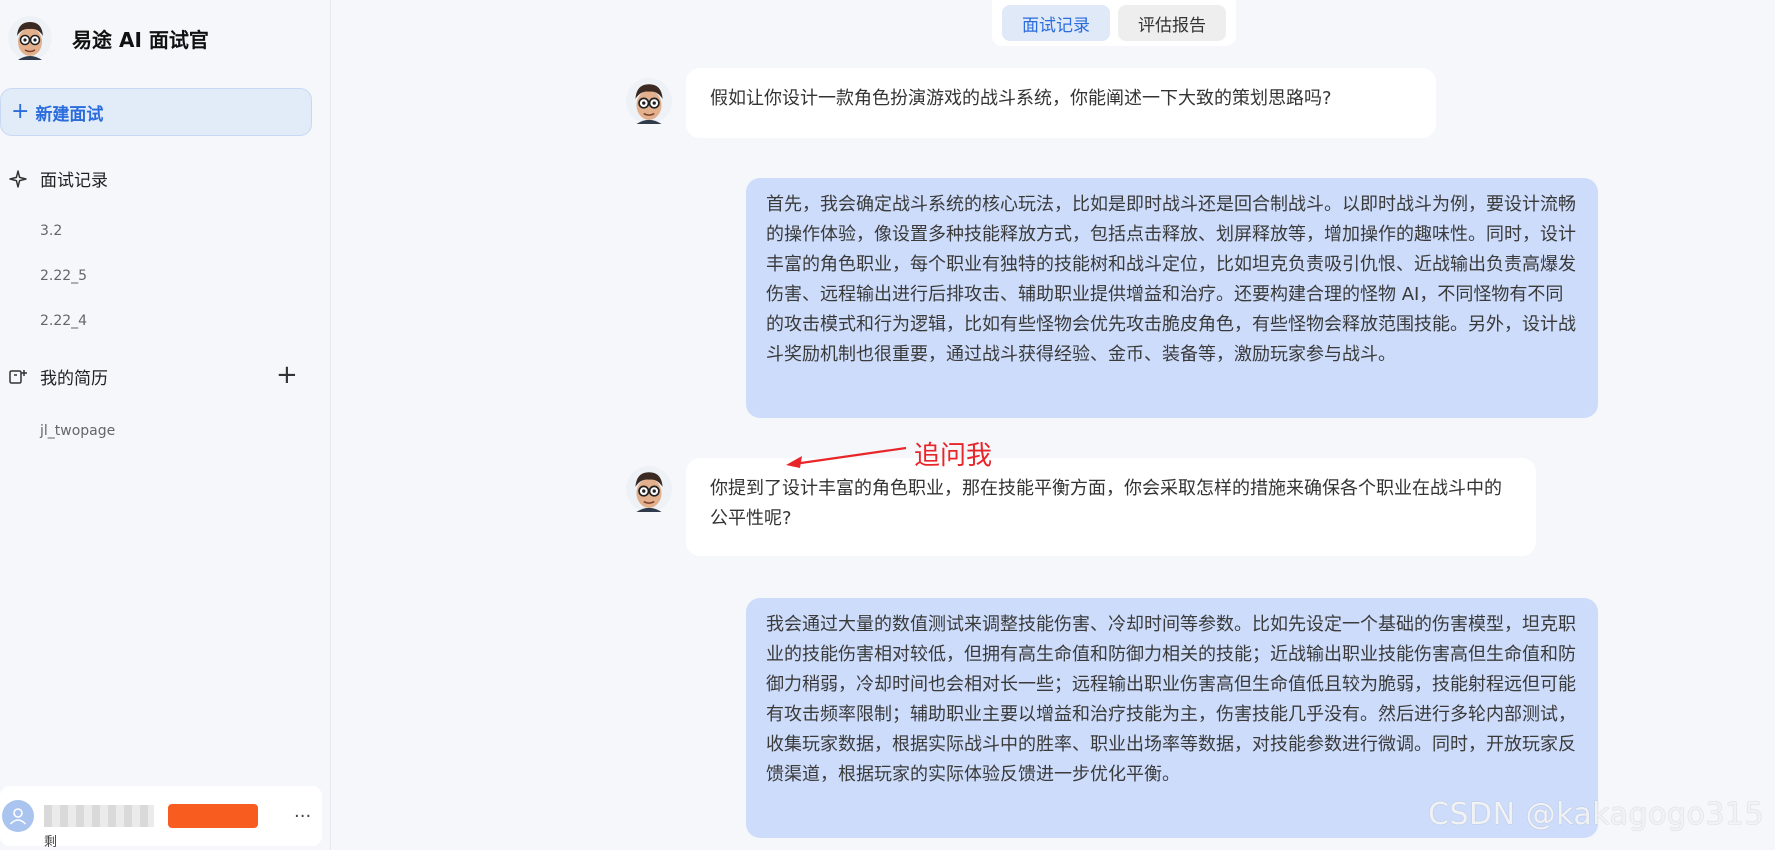  What do you see at coordinates (1114, 23) in the screenshot?
I see `tab-bar: 面试记录 评估报告` at bounding box center [1114, 23].